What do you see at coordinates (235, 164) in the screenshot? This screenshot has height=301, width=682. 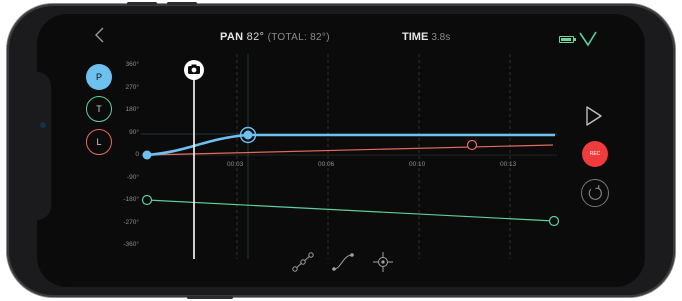 I see `x-tick-label: 00:03` at bounding box center [235, 164].